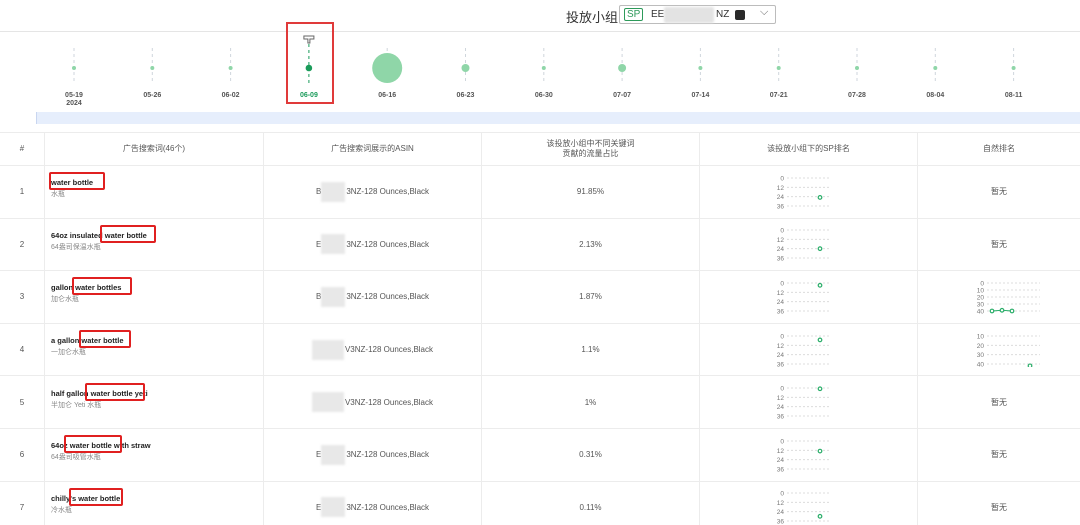 This screenshot has height=525, width=1080. Describe the element at coordinates (1014, 96) in the screenshot. I see `timeline-date-label: 08-11` at that location.